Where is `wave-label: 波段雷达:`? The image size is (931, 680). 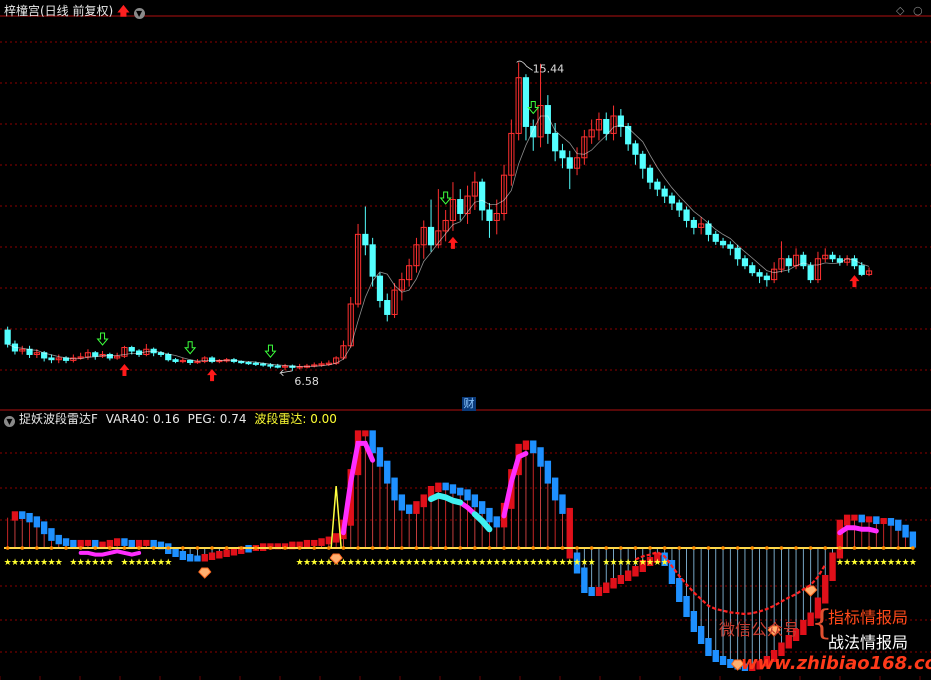
wave-label: 波段雷达: is located at coordinates (280, 419).